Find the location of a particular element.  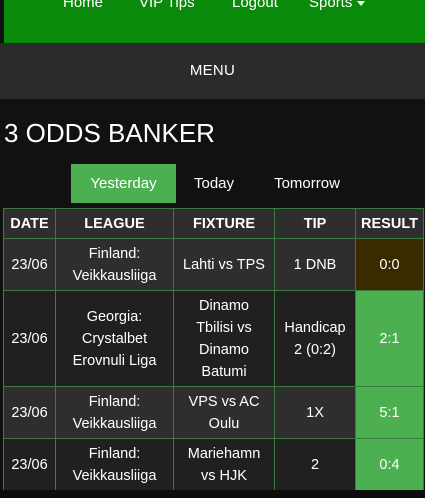

cell-fixture: Mariehamn vs HJK is located at coordinates (224, 464).